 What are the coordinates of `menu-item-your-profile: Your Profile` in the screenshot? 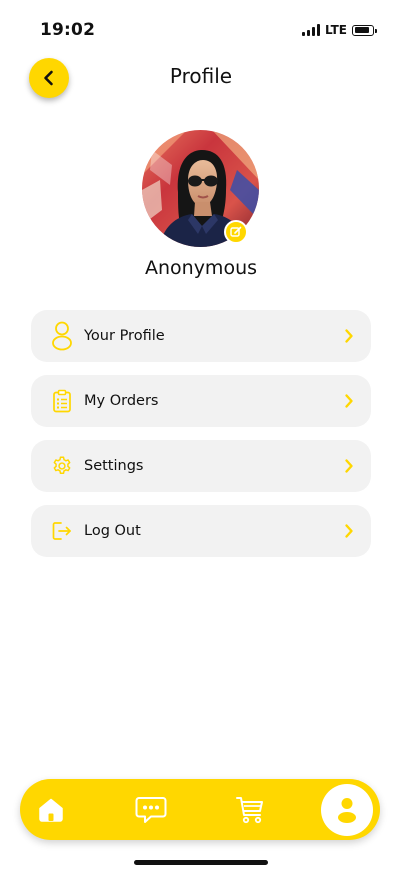 It's located at (201, 336).